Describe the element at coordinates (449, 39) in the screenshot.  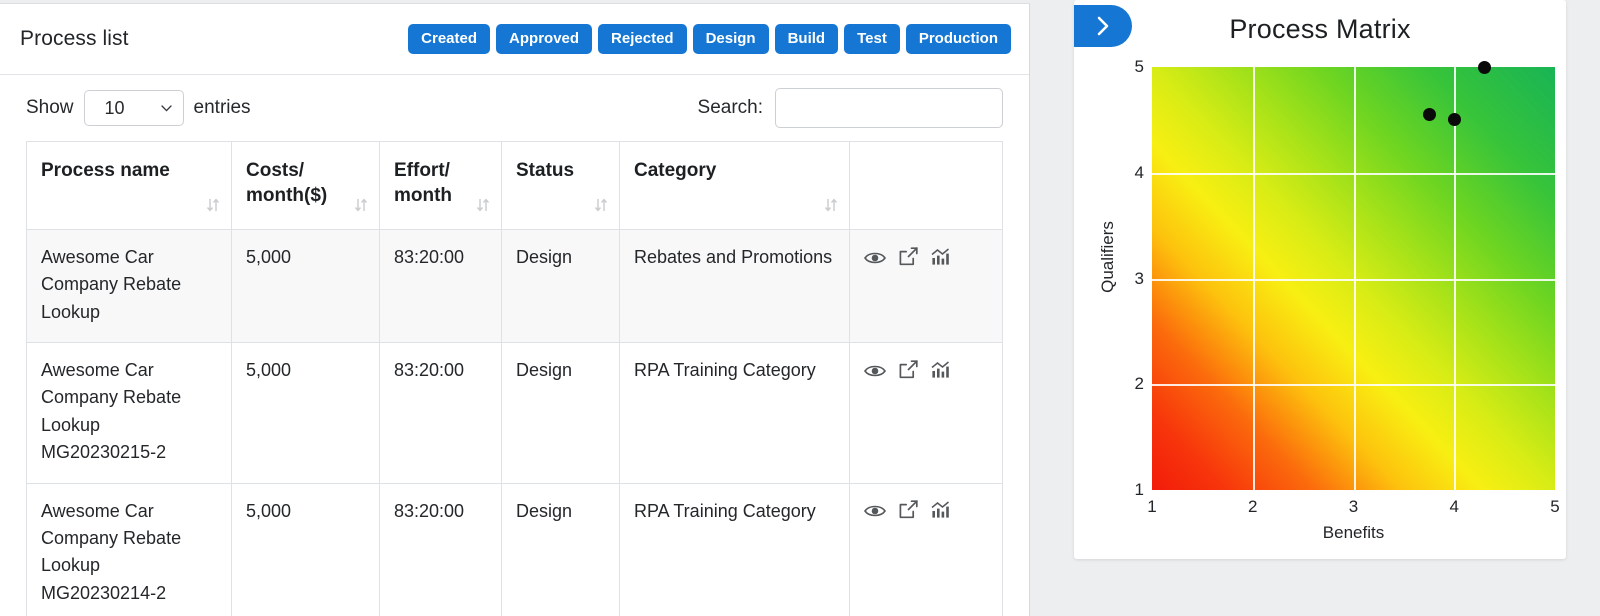
I see `filter-button-created: Created` at that location.